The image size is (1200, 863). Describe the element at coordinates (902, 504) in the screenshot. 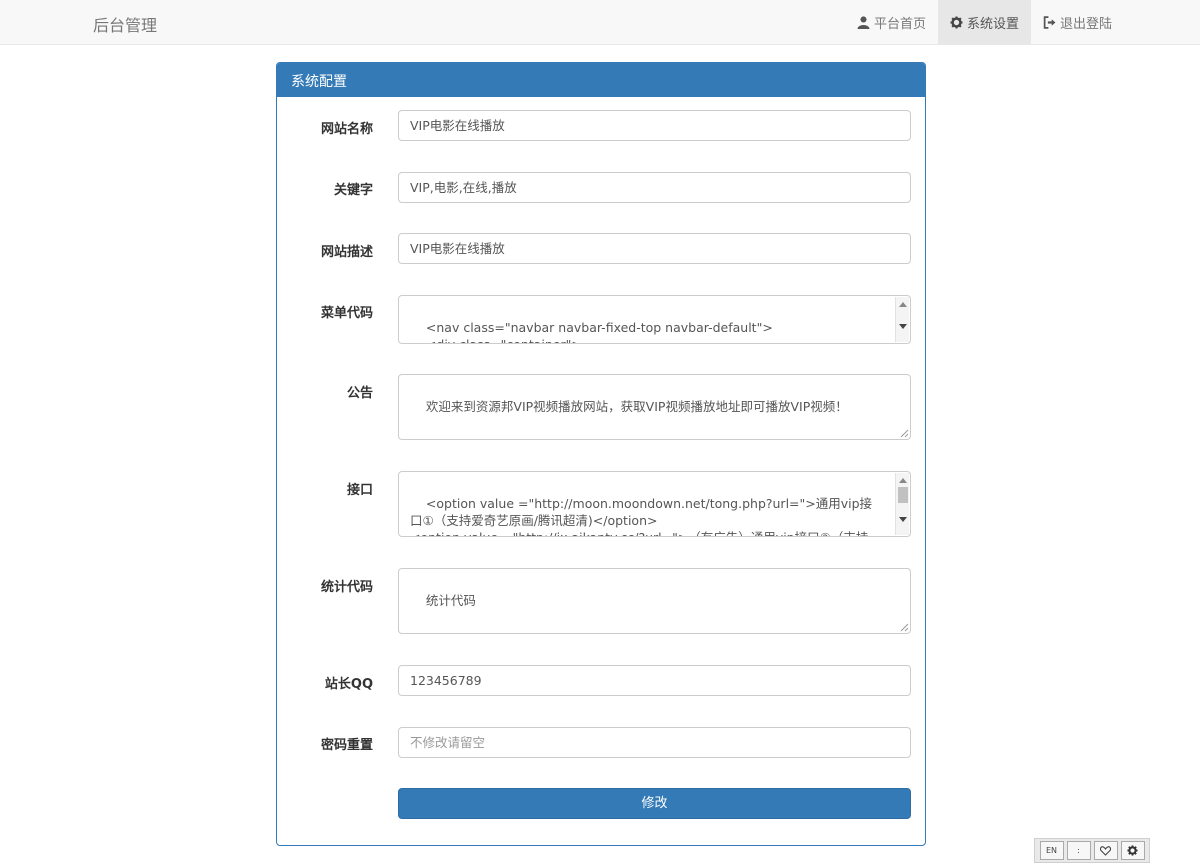

I see `api-scrollbar` at that location.